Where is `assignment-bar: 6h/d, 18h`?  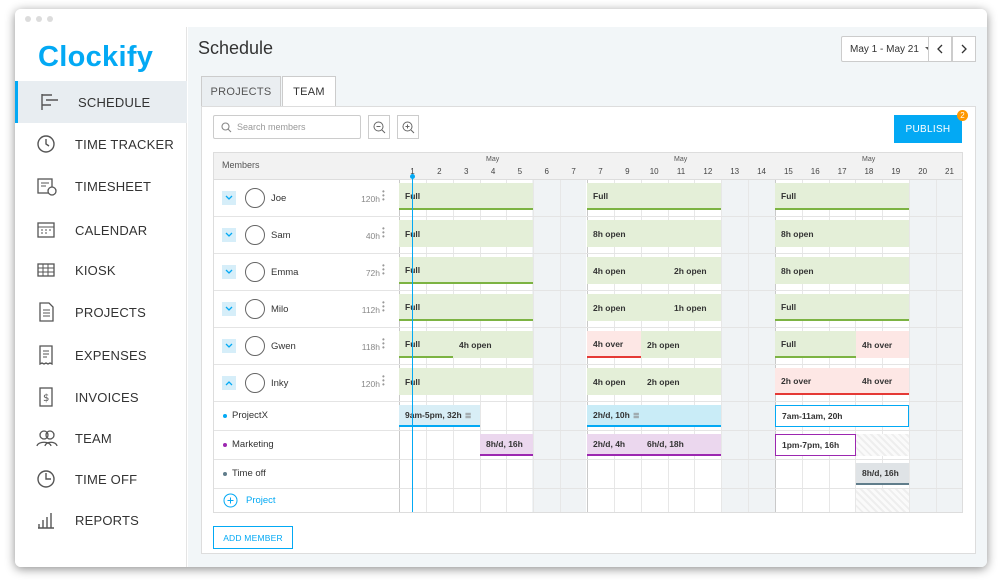 assignment-bar: 6h/d, 18h is located at coordinates (681, 445).